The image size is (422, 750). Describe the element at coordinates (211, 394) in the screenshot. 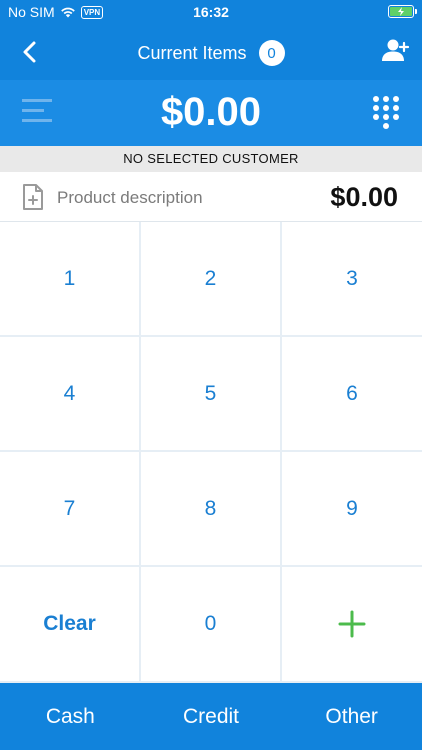

I see `key-5: 5` at that location.